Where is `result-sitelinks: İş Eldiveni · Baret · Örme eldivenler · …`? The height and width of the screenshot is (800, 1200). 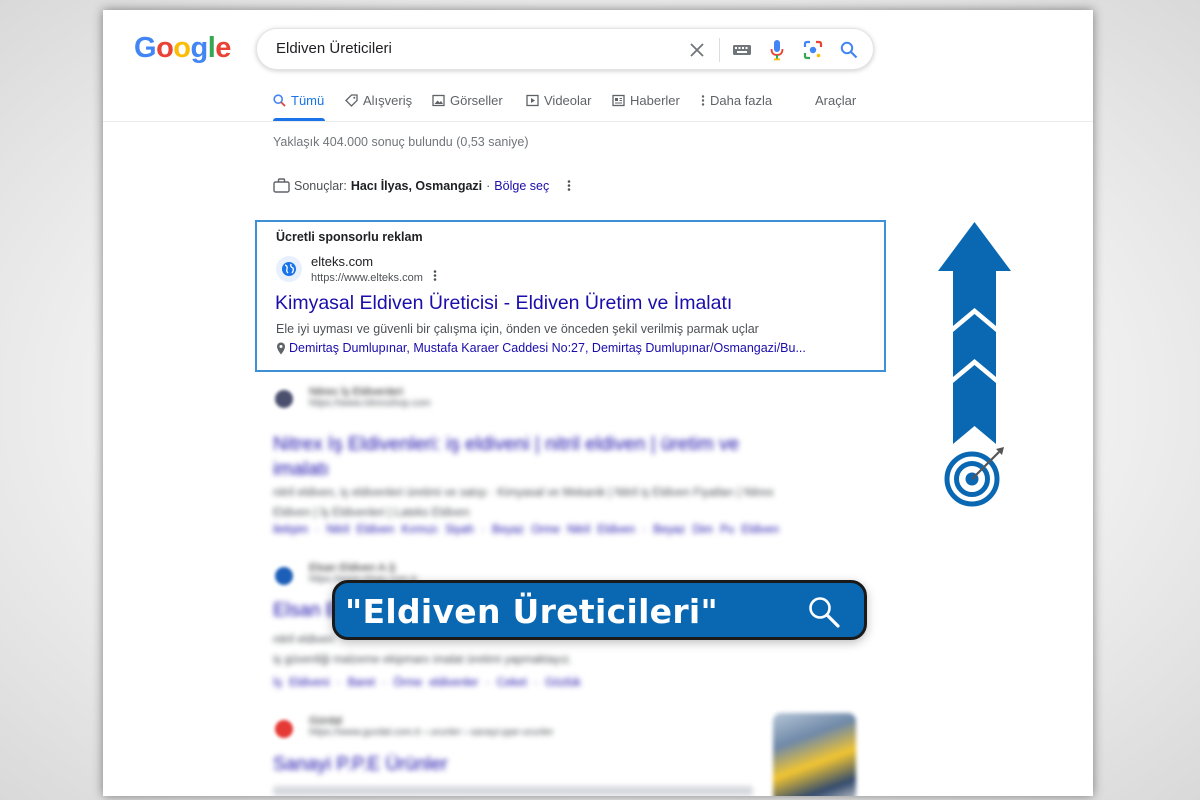
result-sitelinks: İş Eldiveni · Baret · Örme eldivenler · … is located at coordinates (427, 683).